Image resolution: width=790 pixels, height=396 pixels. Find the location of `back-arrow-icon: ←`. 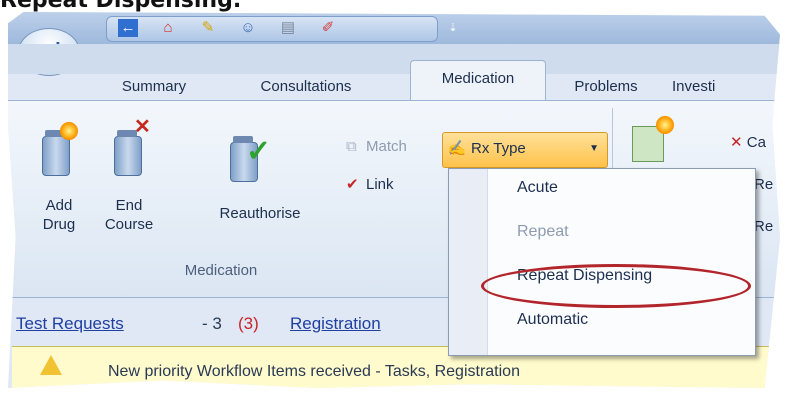

back-arrow-icon: ← is located at coordinates (128, 28).